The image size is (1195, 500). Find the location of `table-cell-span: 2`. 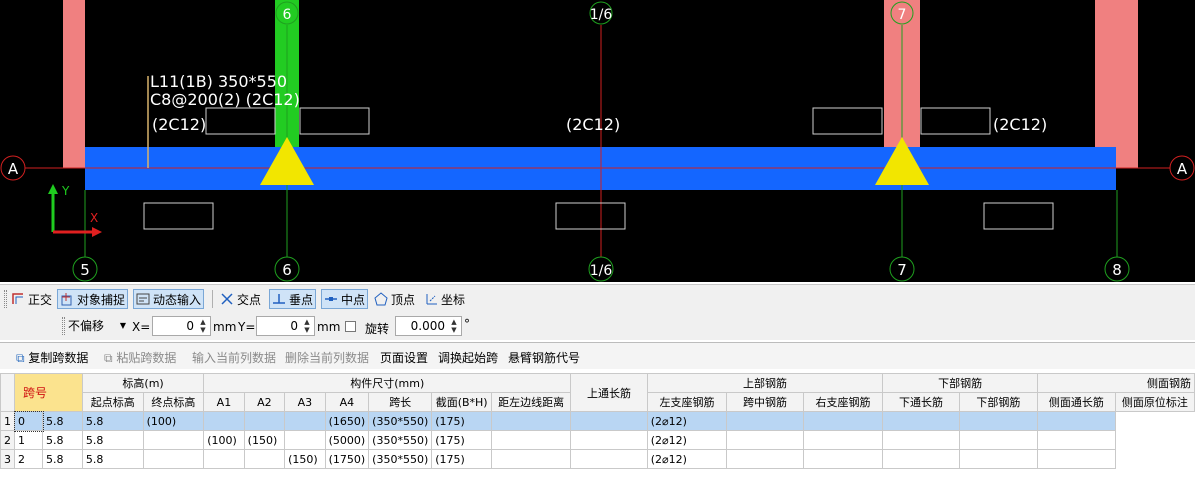

table-cell-span: 2 is located at coordinates (28, 459).